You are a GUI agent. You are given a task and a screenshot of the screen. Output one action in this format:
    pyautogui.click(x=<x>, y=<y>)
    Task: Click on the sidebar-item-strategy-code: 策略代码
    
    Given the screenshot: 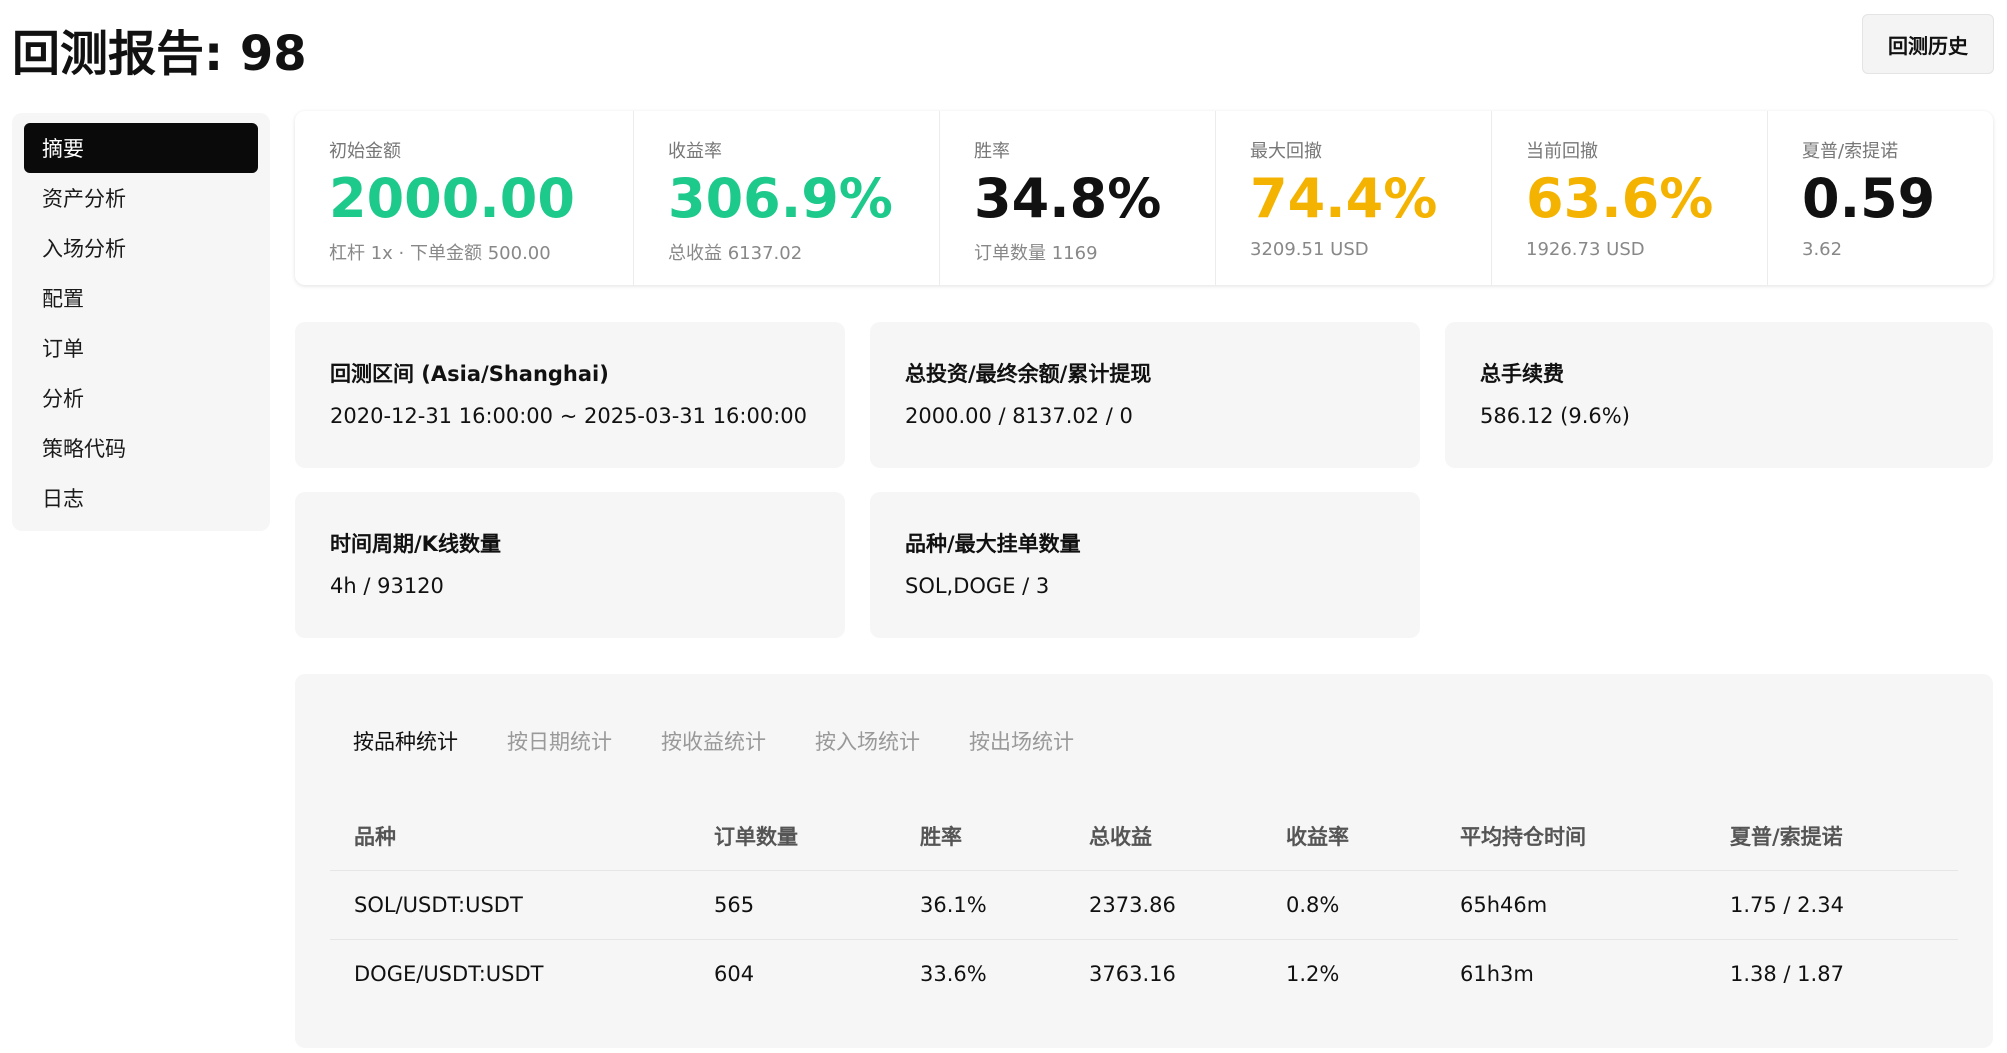 What is the action you would take?
    pyautogui.click(x=141, y=448)
    